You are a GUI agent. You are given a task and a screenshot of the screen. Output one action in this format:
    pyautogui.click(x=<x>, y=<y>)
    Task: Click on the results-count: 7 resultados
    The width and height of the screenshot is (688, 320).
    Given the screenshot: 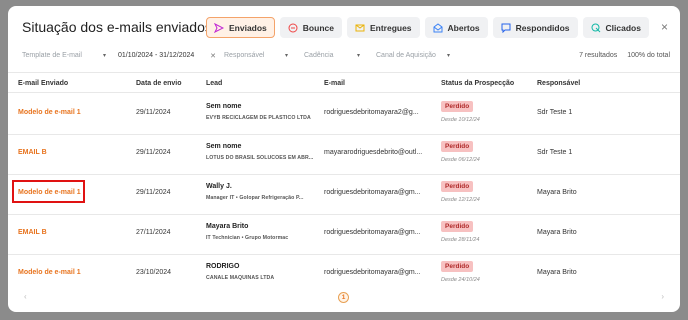 What is the action you would take?
    pyautogui.click(x=598, y=55)
    